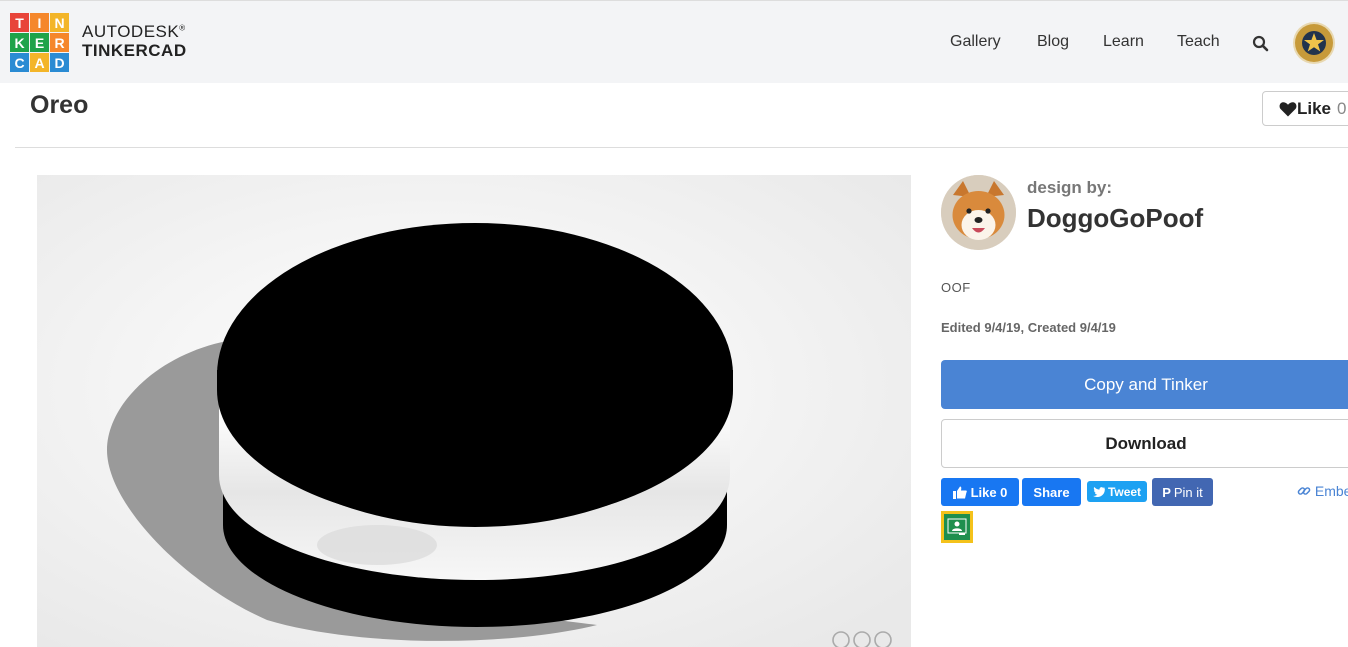 This screenshot has width=1348, height=647. What do you see at coordinates (134, 50) in the screenshot?
I see `brand-tinkercad: TINKERCAD` at bounding box center [134, 50].